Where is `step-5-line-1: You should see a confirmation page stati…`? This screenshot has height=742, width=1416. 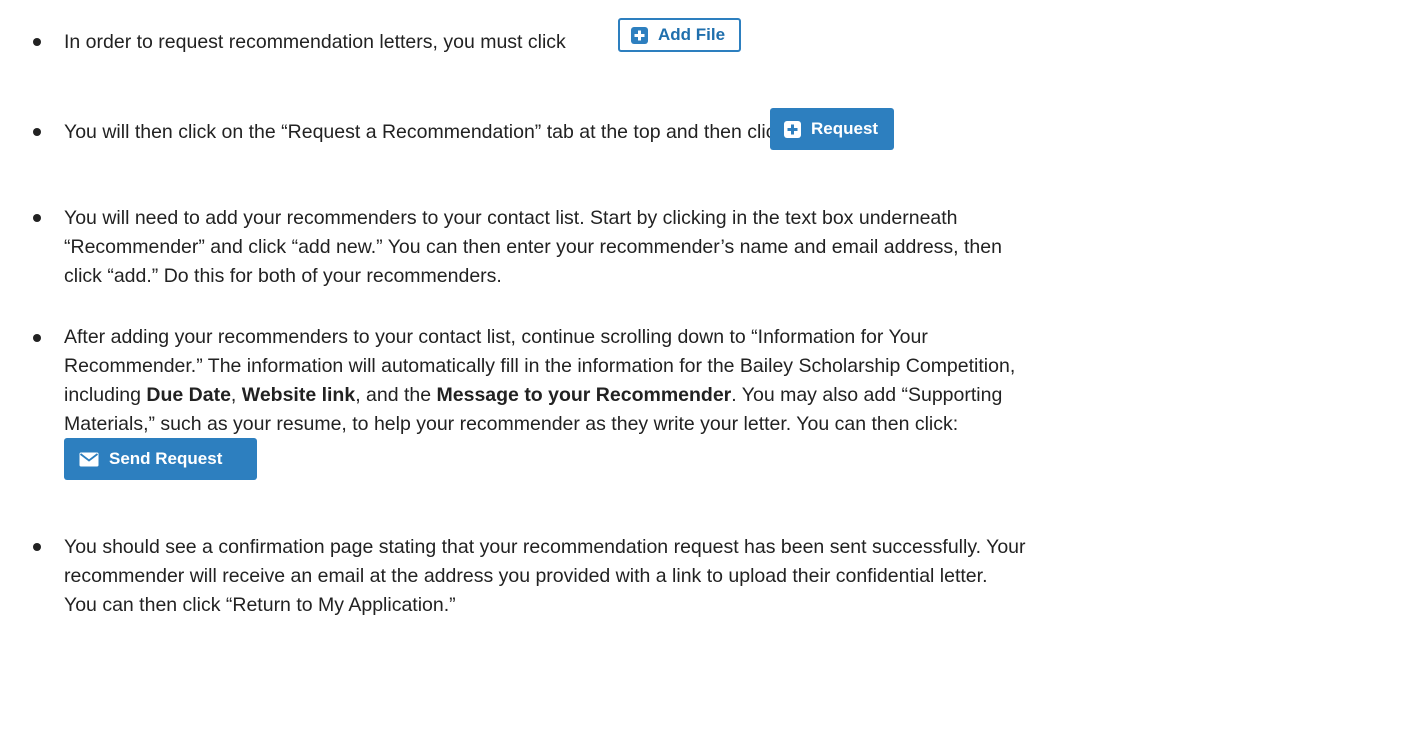
step-5-line-1: You should see a confirmation page stati… is located at coordinates (545, 547).